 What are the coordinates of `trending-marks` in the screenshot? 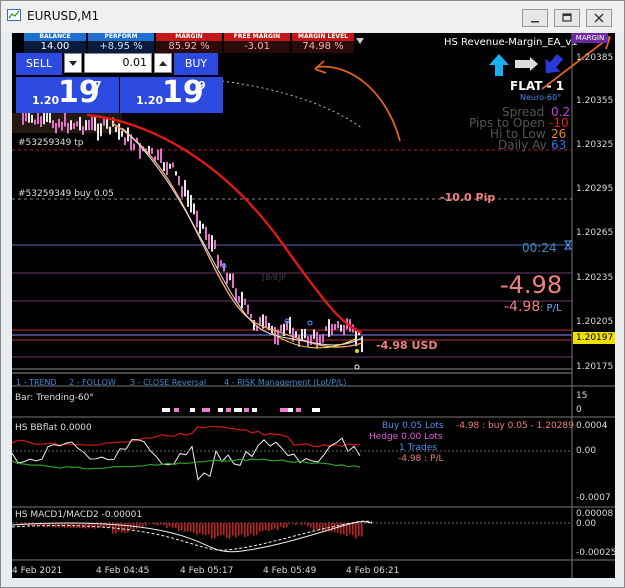 It's located at (241, 410).